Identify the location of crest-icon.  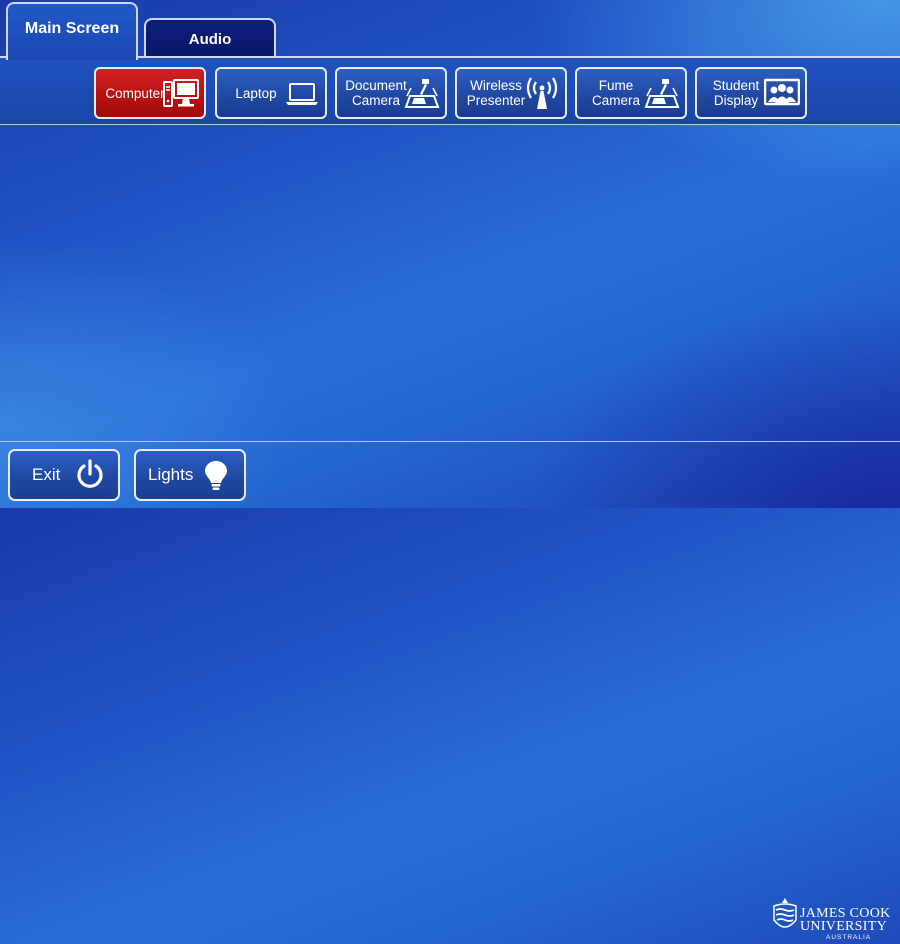
(785, 916).